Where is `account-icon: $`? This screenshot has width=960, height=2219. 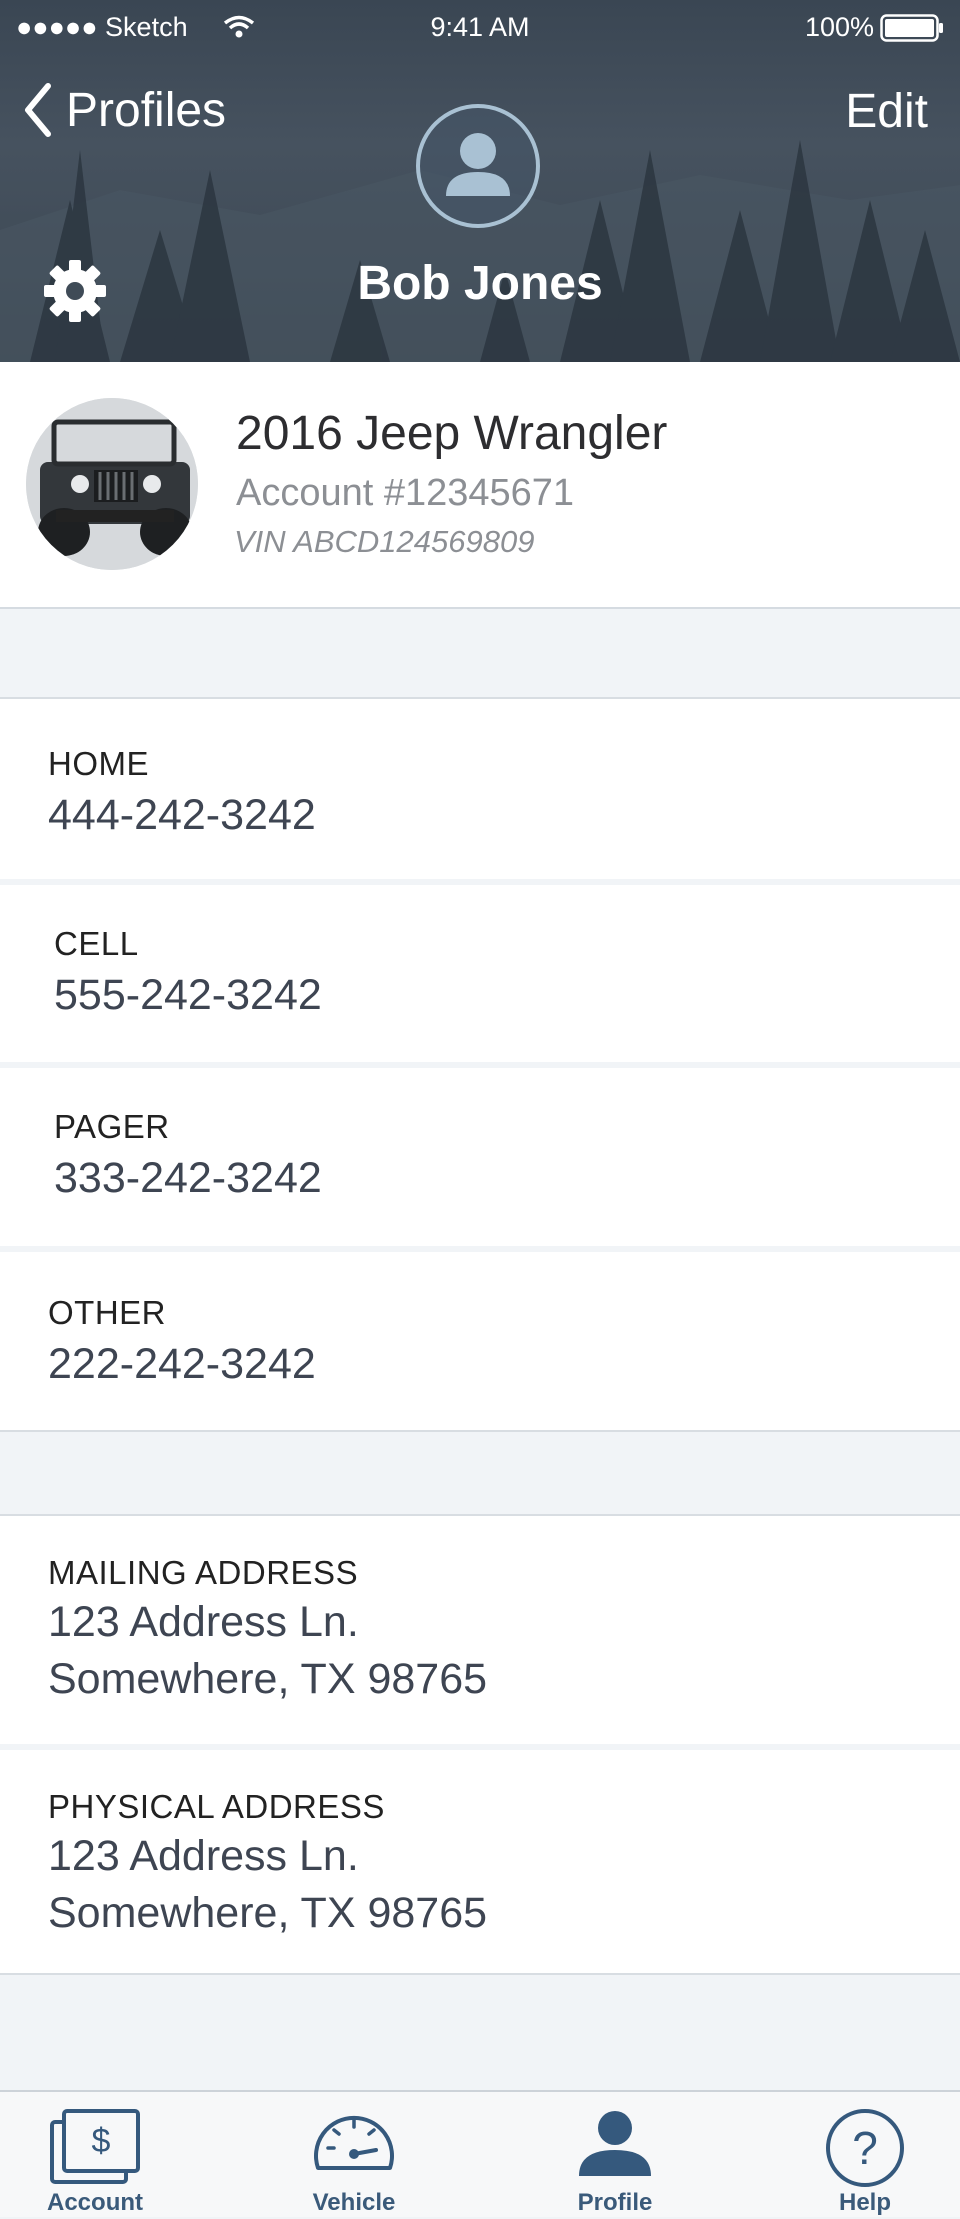
account-icon: $ is located at coordinates (95, 2146).